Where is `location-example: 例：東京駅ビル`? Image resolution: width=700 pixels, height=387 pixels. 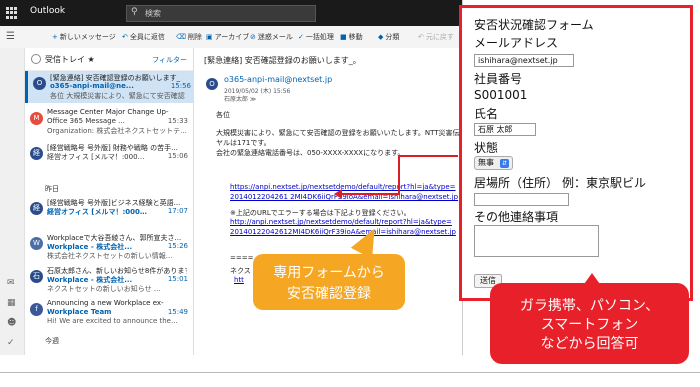 location-example: 例：東京駅ビル is located at coordinates (604, 183).